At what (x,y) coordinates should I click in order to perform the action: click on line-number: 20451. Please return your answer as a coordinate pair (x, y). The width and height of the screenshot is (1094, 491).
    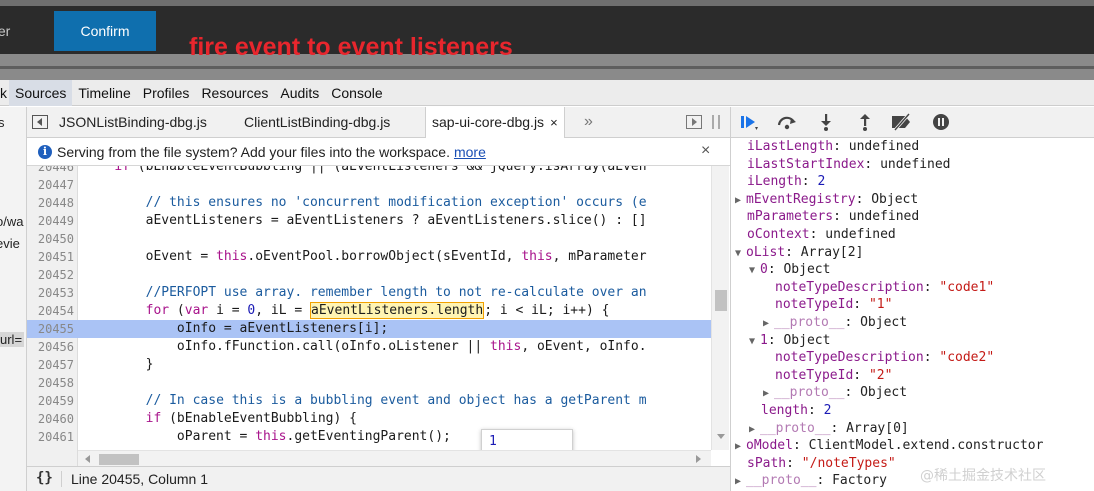
    Looking at the image, I should click on (50, 257).